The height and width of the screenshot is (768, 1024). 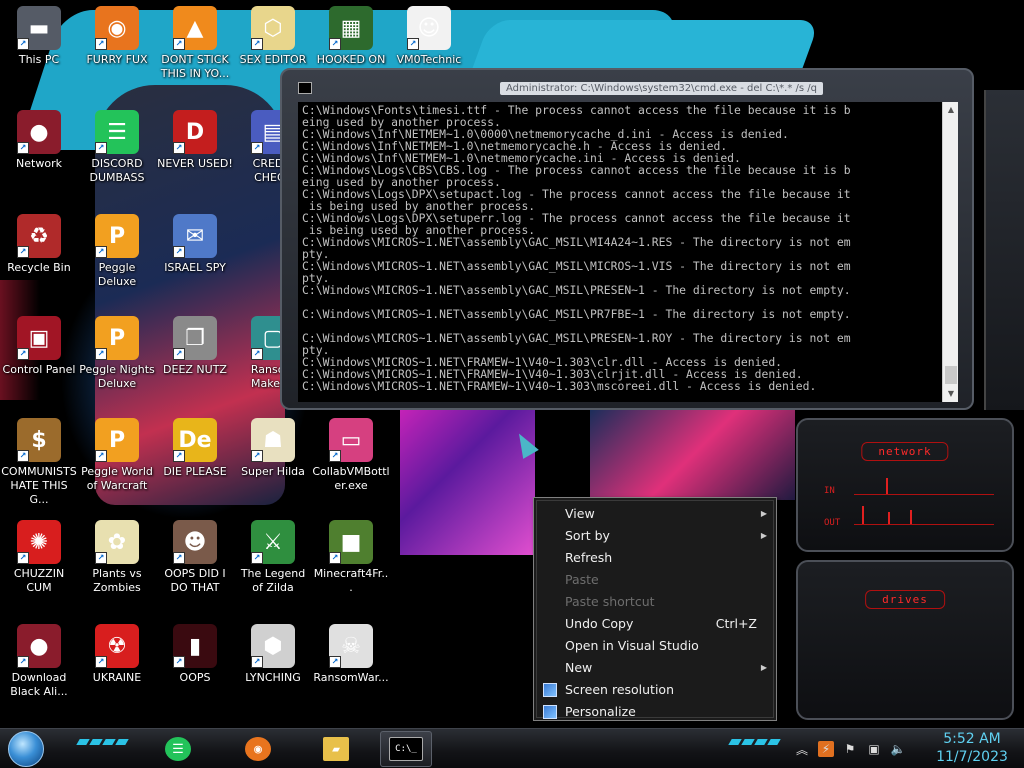 What do you see at coordinates (117, 646) in the screenshot?
I see `radiation-icon: ☢ ↗` at bounding box center [117, 646].